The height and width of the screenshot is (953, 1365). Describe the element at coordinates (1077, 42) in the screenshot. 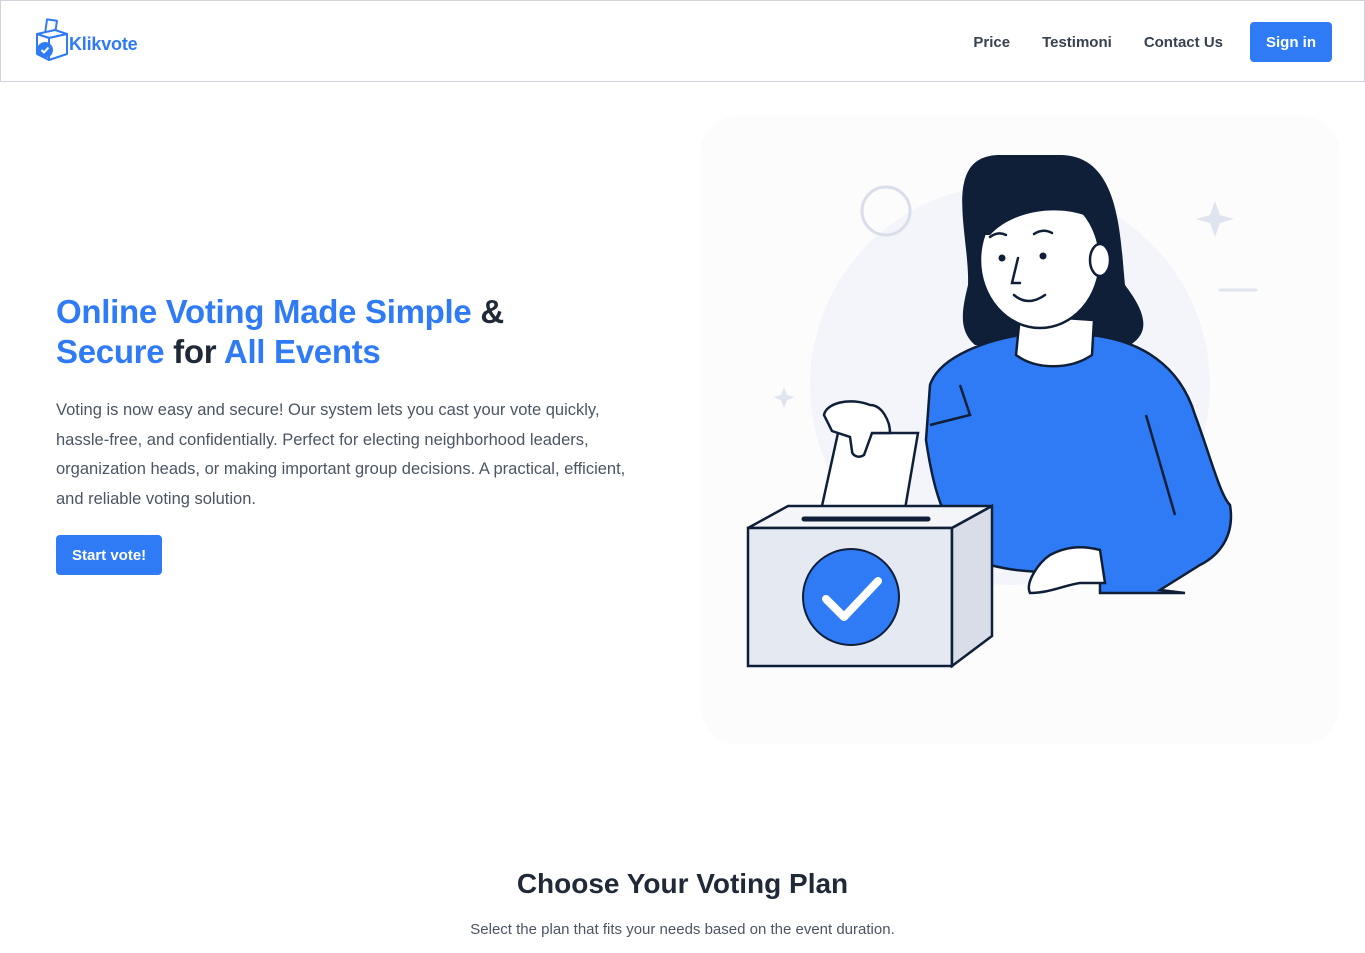

I see `nav-link-testimoni: Testimoni` at that location.